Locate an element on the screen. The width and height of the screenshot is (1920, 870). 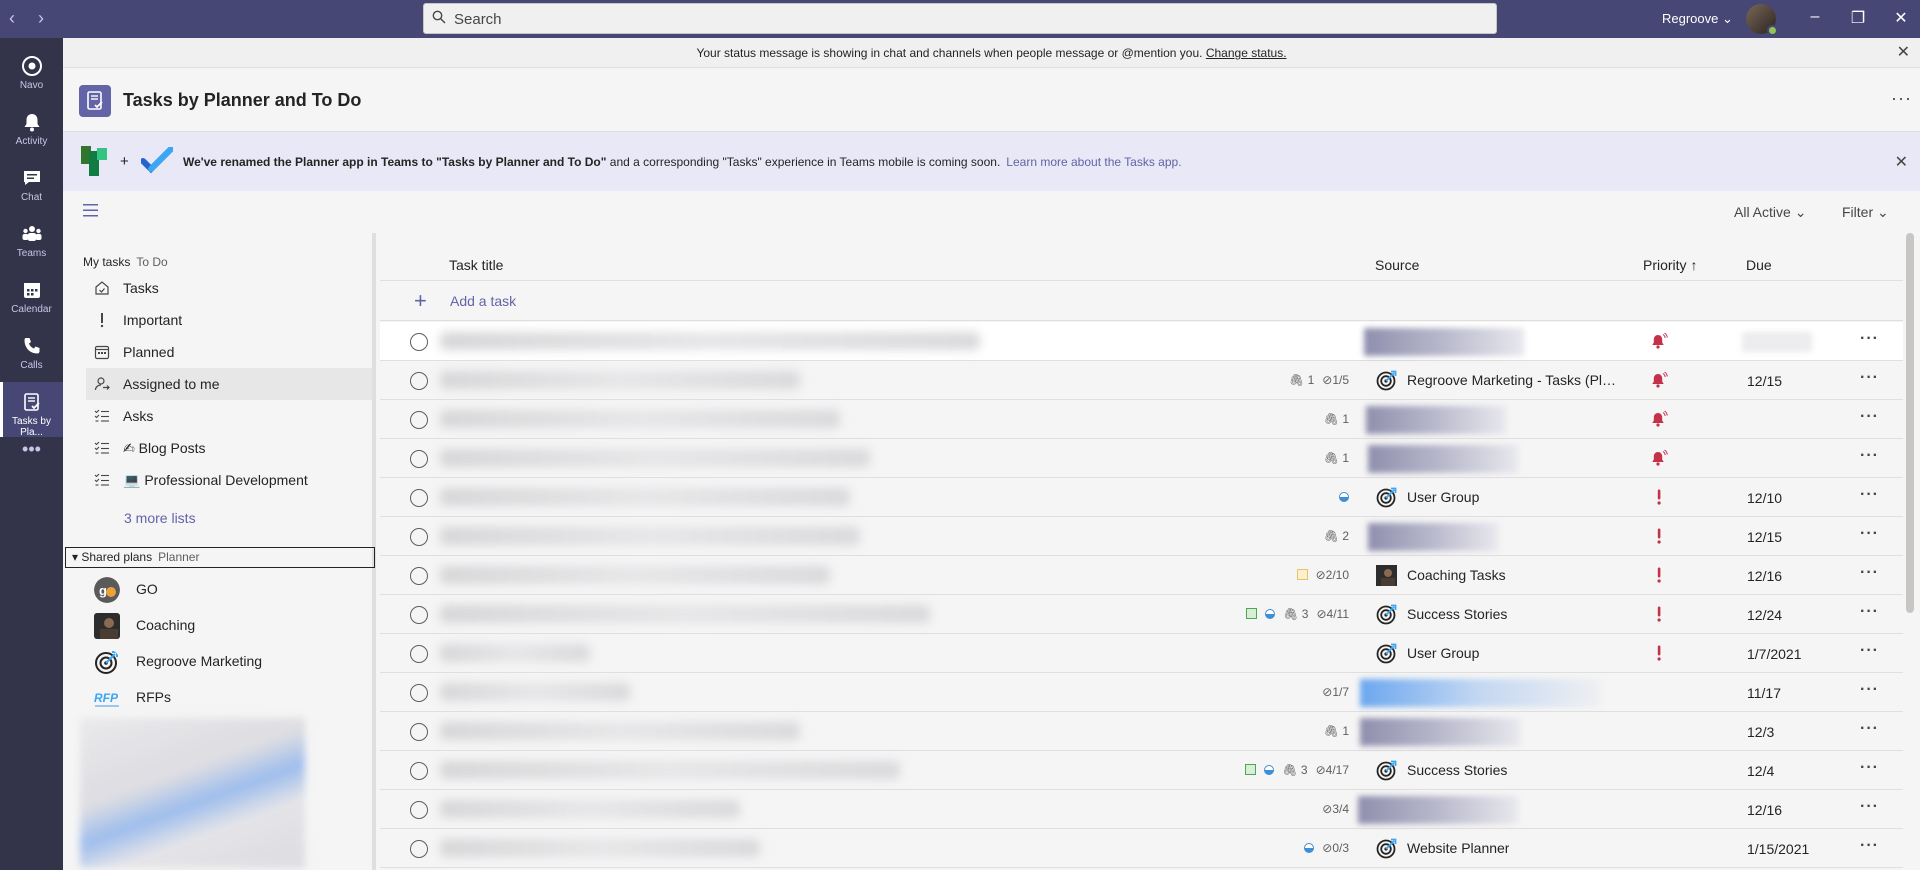
shared-plans-header: ▾ Shared plans Planner is located at coordinates (220, 557).